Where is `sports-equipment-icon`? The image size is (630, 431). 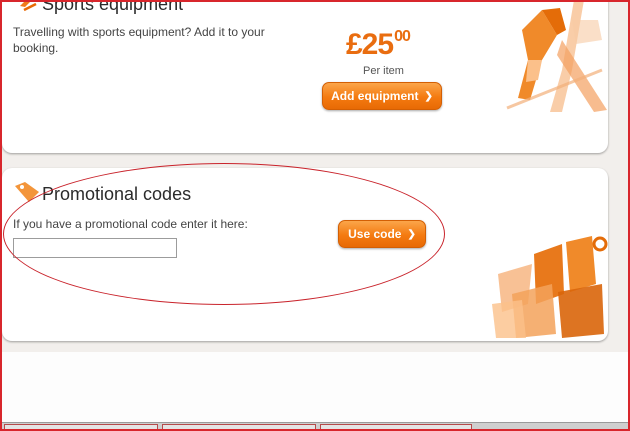
sports-equipment-icon is located at coordinates (28, 6).